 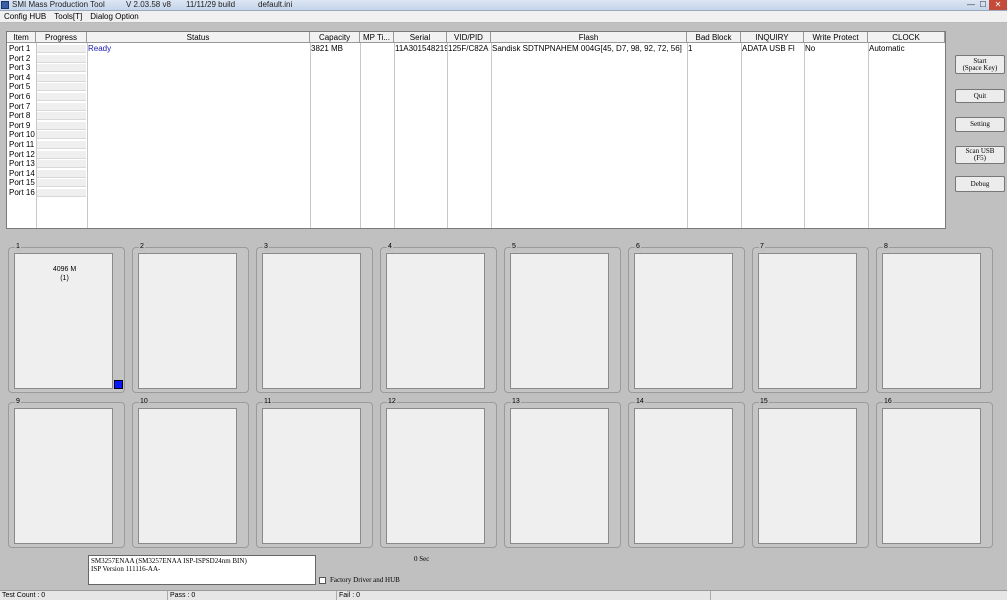 What do you see at coordinates (980, 96) in the screenshot?
I see `quit-button: Quit` at bounding box center [980, 96].